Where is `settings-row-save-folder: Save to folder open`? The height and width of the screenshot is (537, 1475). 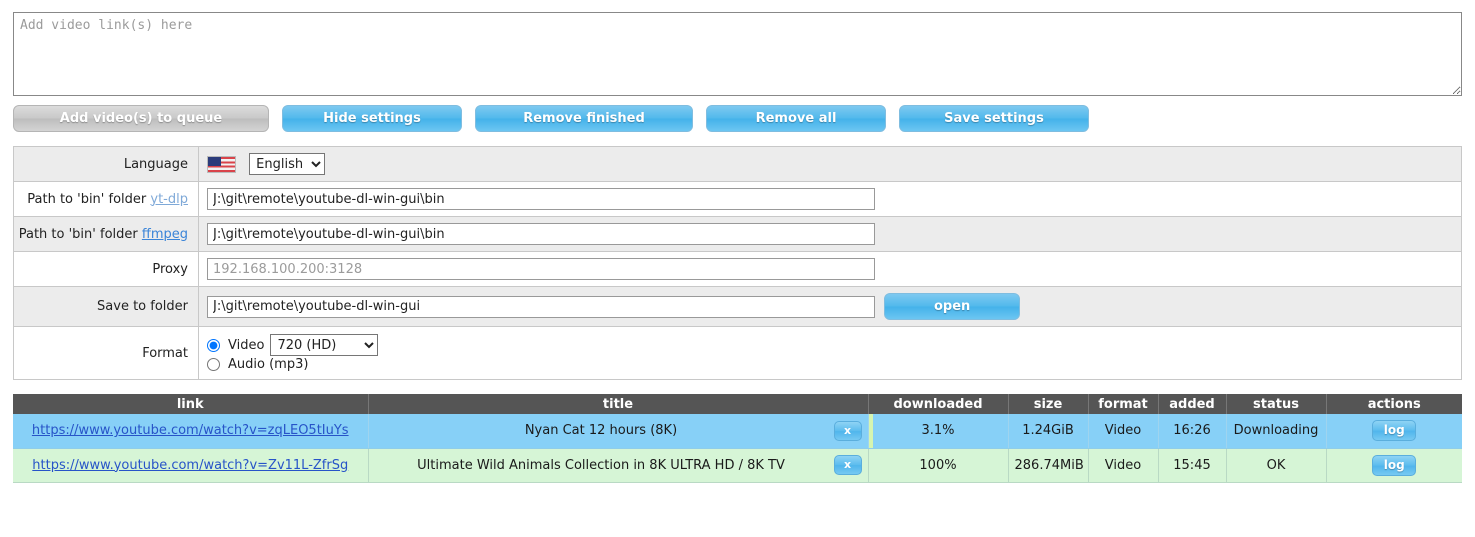 settings-row-save-folder: Save to folder open is located at coordinates (737, 306).